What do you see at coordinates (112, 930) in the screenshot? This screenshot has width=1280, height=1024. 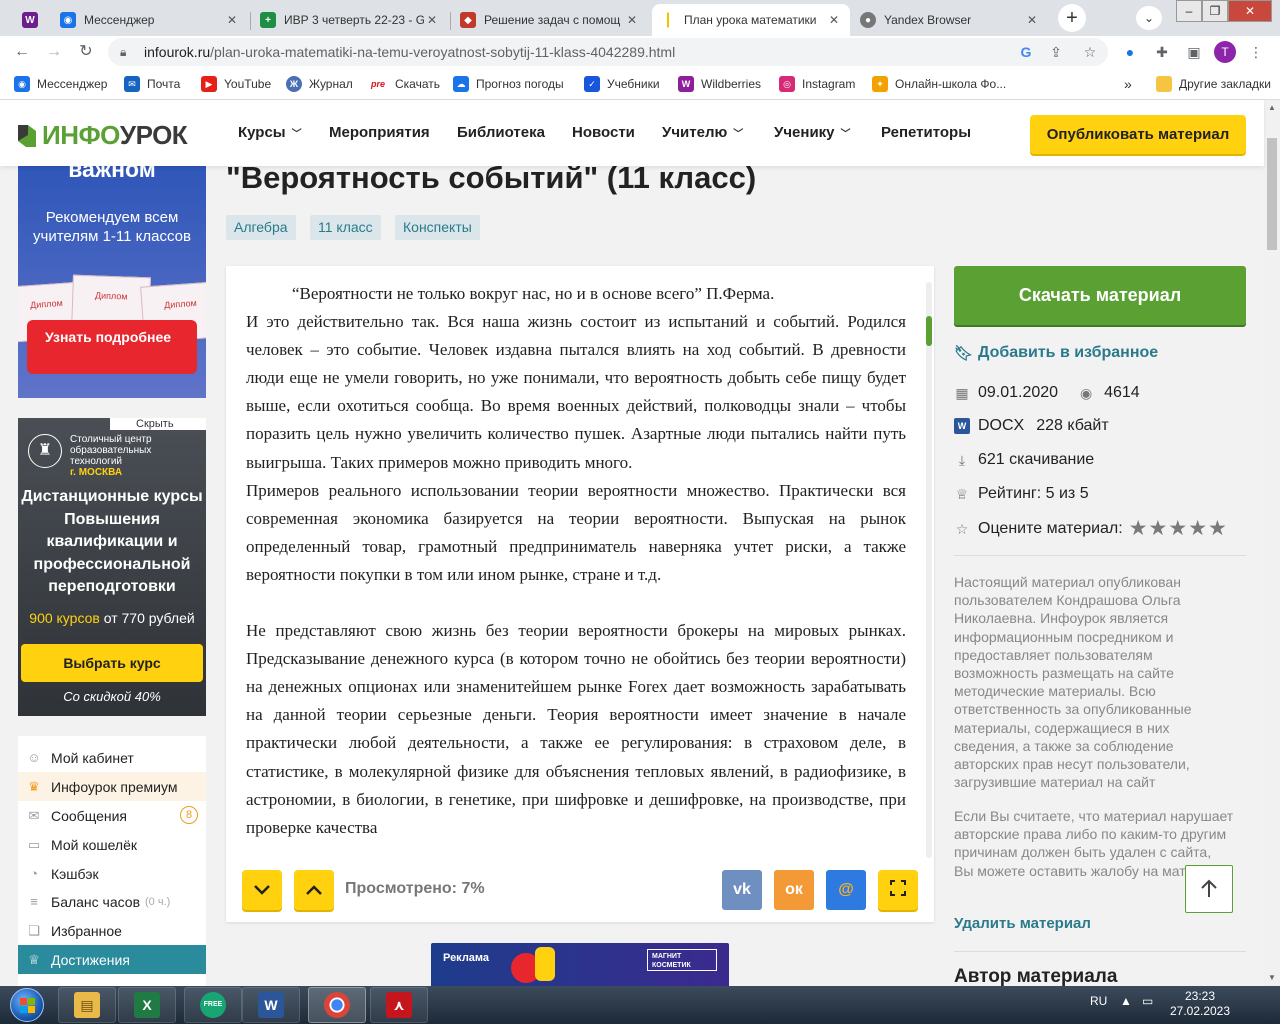 I see `menu-favorites: ❏ Избранное` at bounding box center [112, 930].